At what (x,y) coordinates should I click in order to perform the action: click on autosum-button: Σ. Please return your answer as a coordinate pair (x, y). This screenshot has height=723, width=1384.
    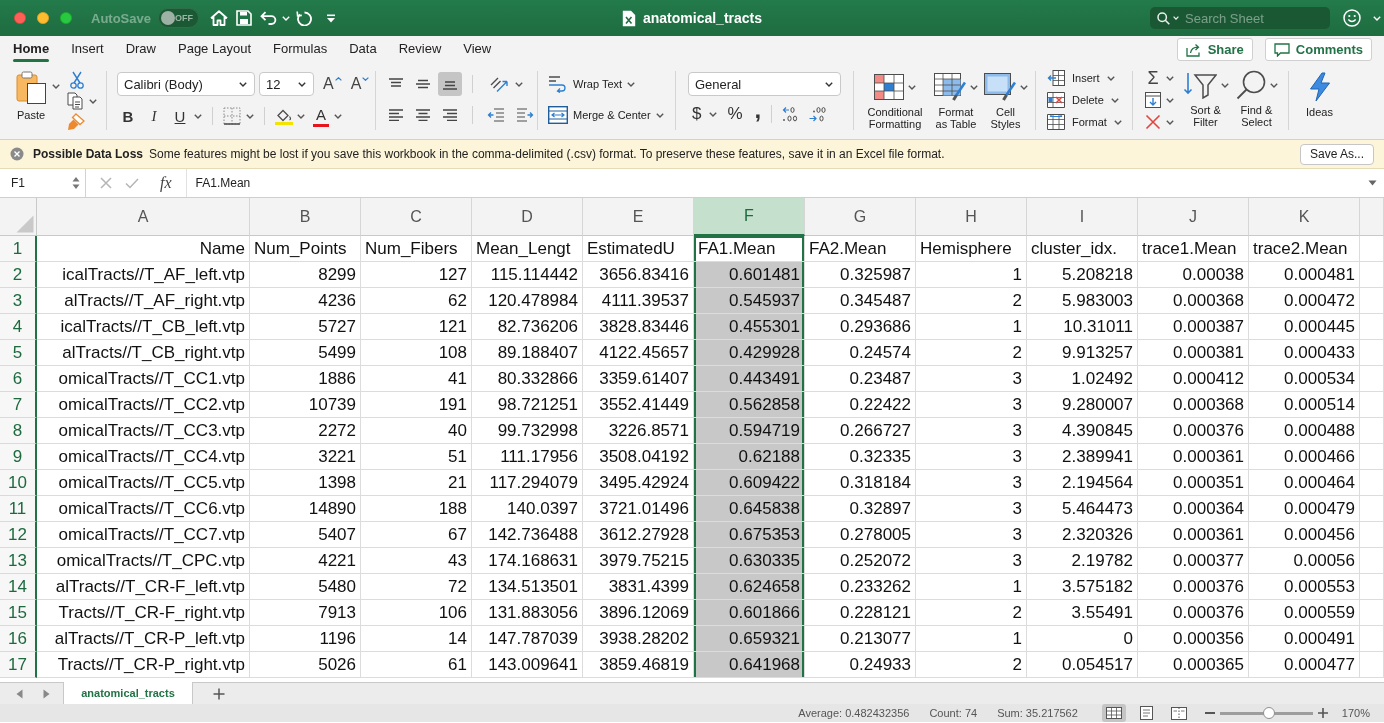
    Looking at the image, I should click on (1153, 78).